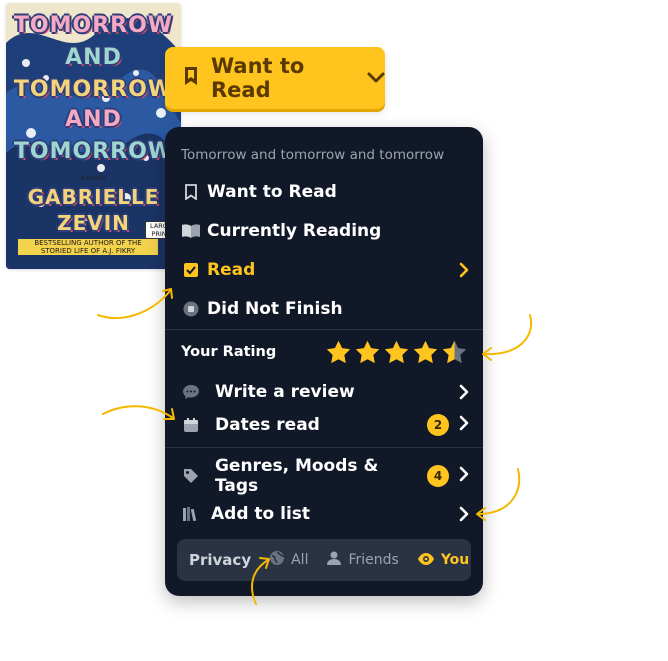  What do you see at coordinates (93, 178) in the screenshot?
I see `cover-novel: A NOVEL` at bounding box center [93, 178].